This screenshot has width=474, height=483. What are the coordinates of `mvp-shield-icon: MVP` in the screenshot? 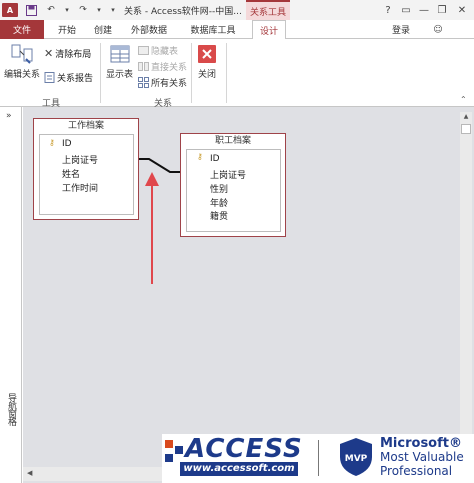 It's located at (356, 457).